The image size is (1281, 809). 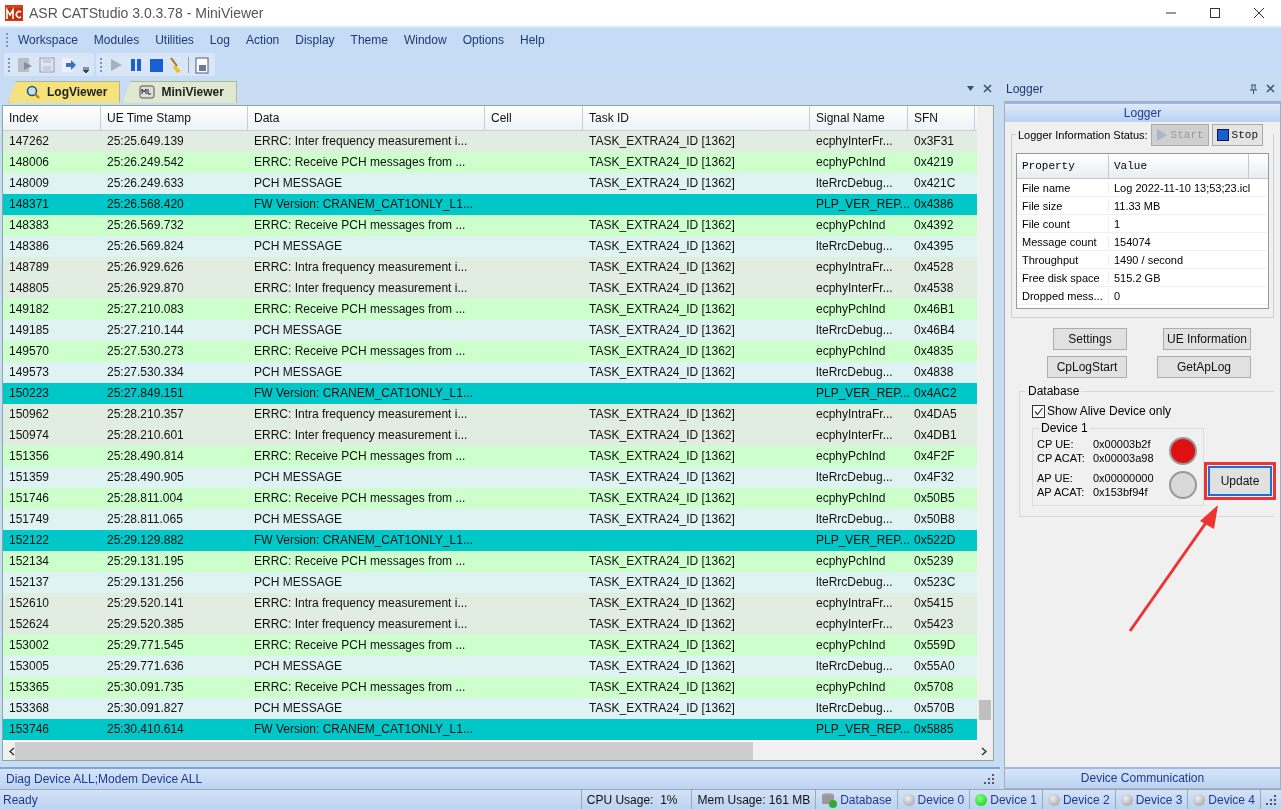 I want to click on table-cell-text: 0x4838, so click(x=934, y=372).